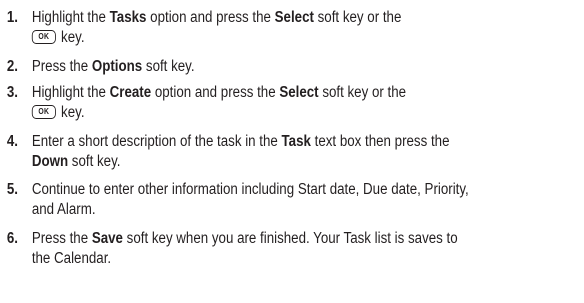 The image size is (584, 303). I want to click on softkey-name: Options, so click(117, 66).